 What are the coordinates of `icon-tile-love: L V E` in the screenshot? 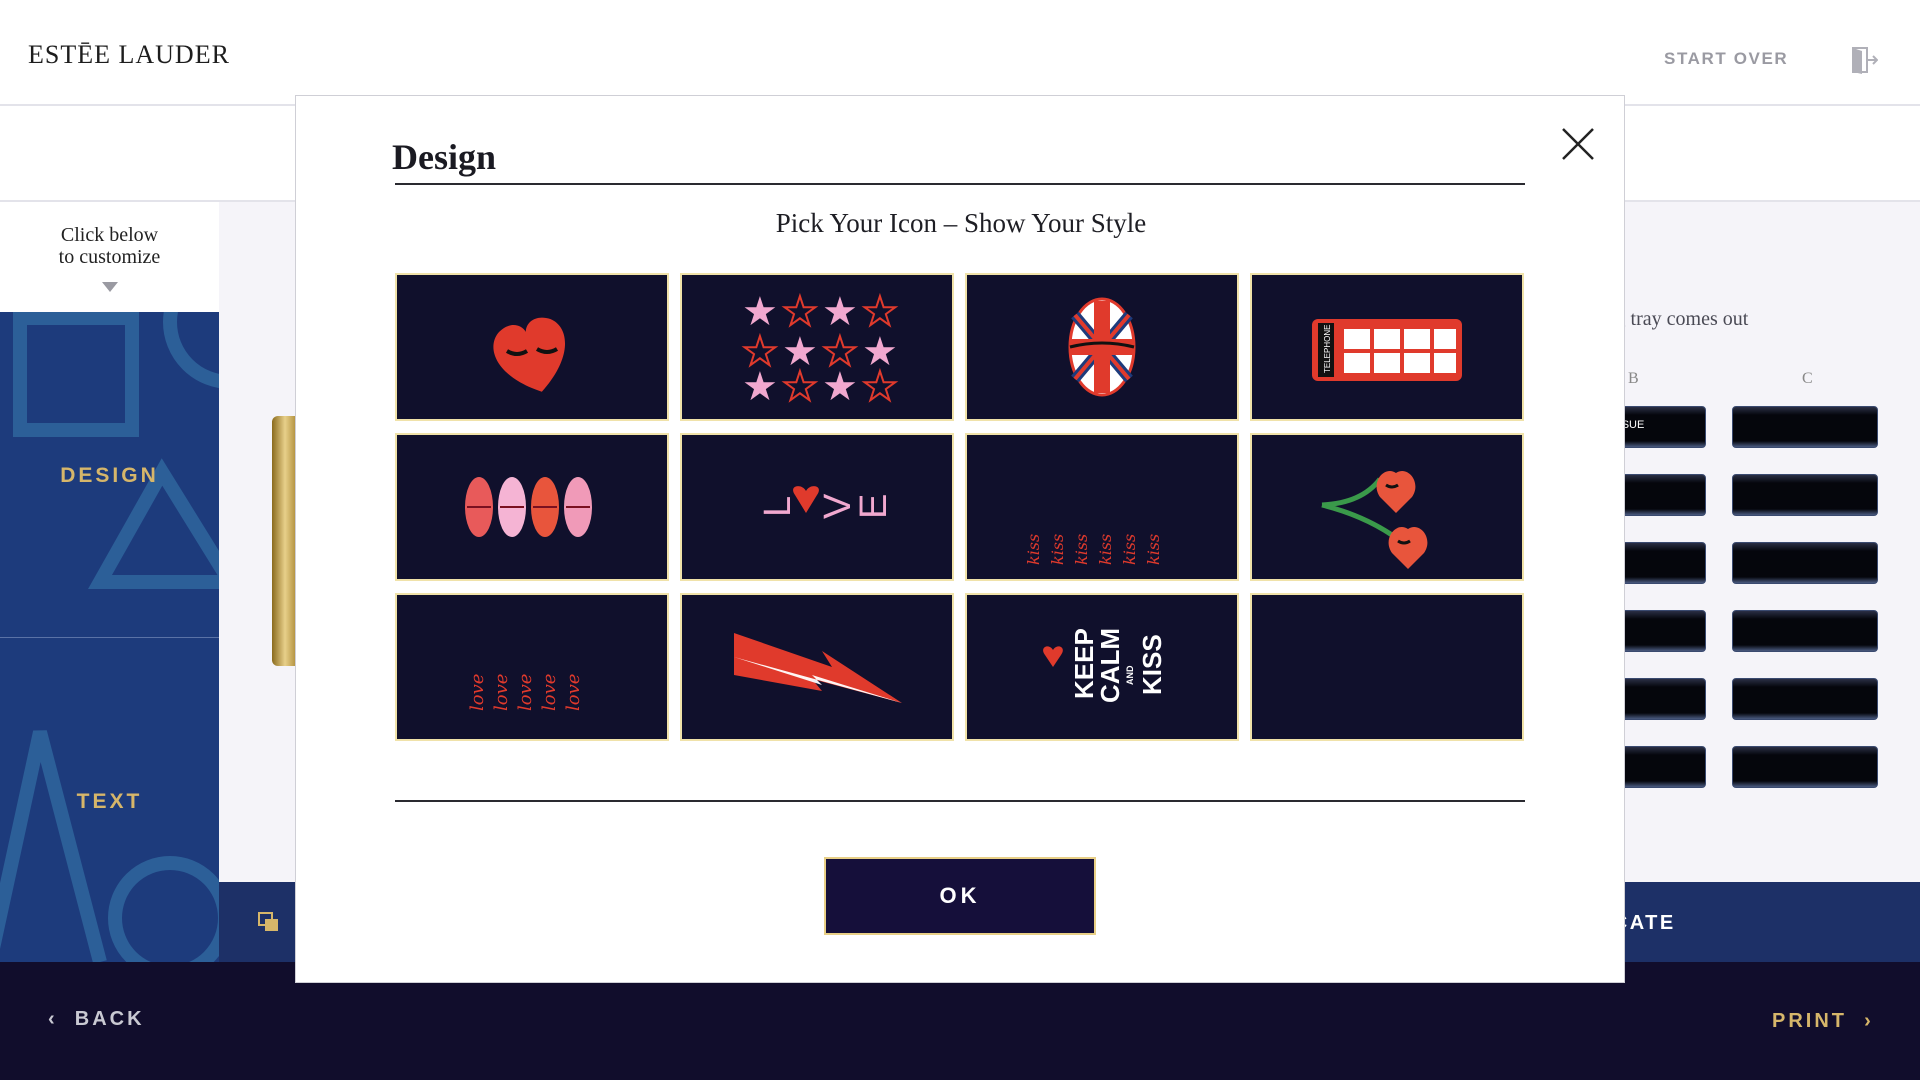 It's located at (817, 507).